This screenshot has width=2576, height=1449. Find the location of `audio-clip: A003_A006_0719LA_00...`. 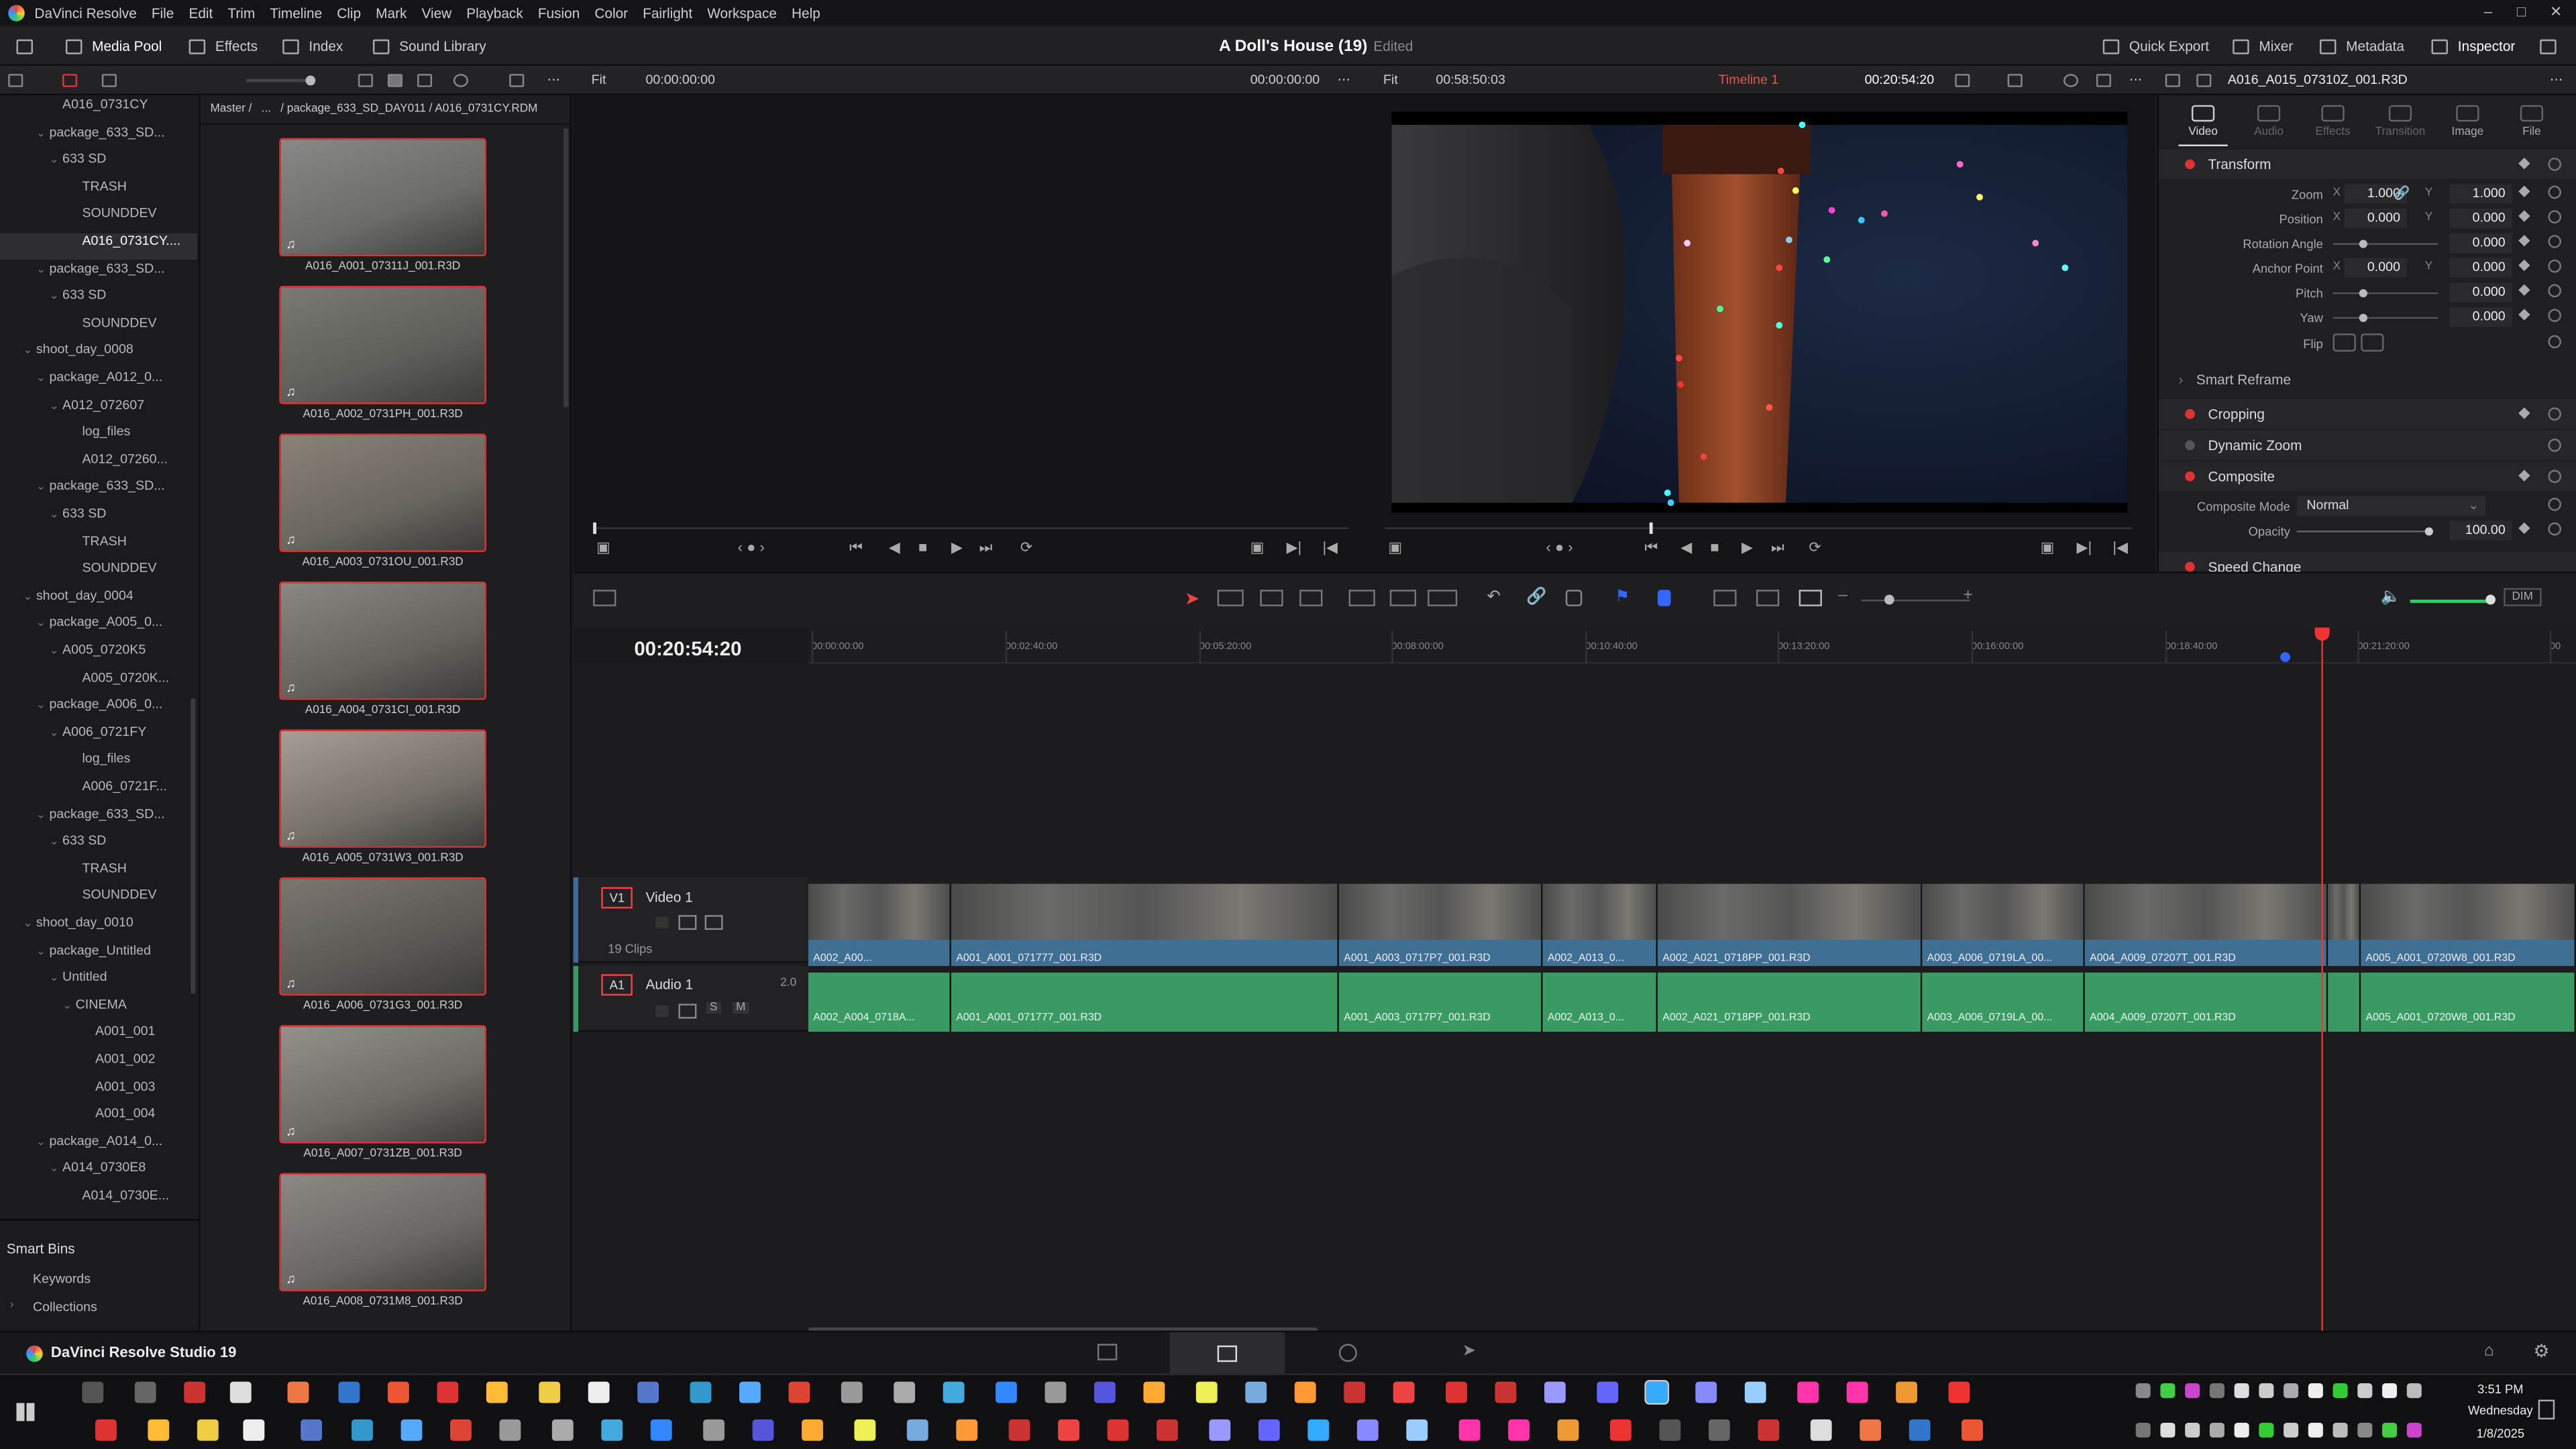

audio-clip: A003_A006_0719LA_00... is located at coordinates (2003, 1002).